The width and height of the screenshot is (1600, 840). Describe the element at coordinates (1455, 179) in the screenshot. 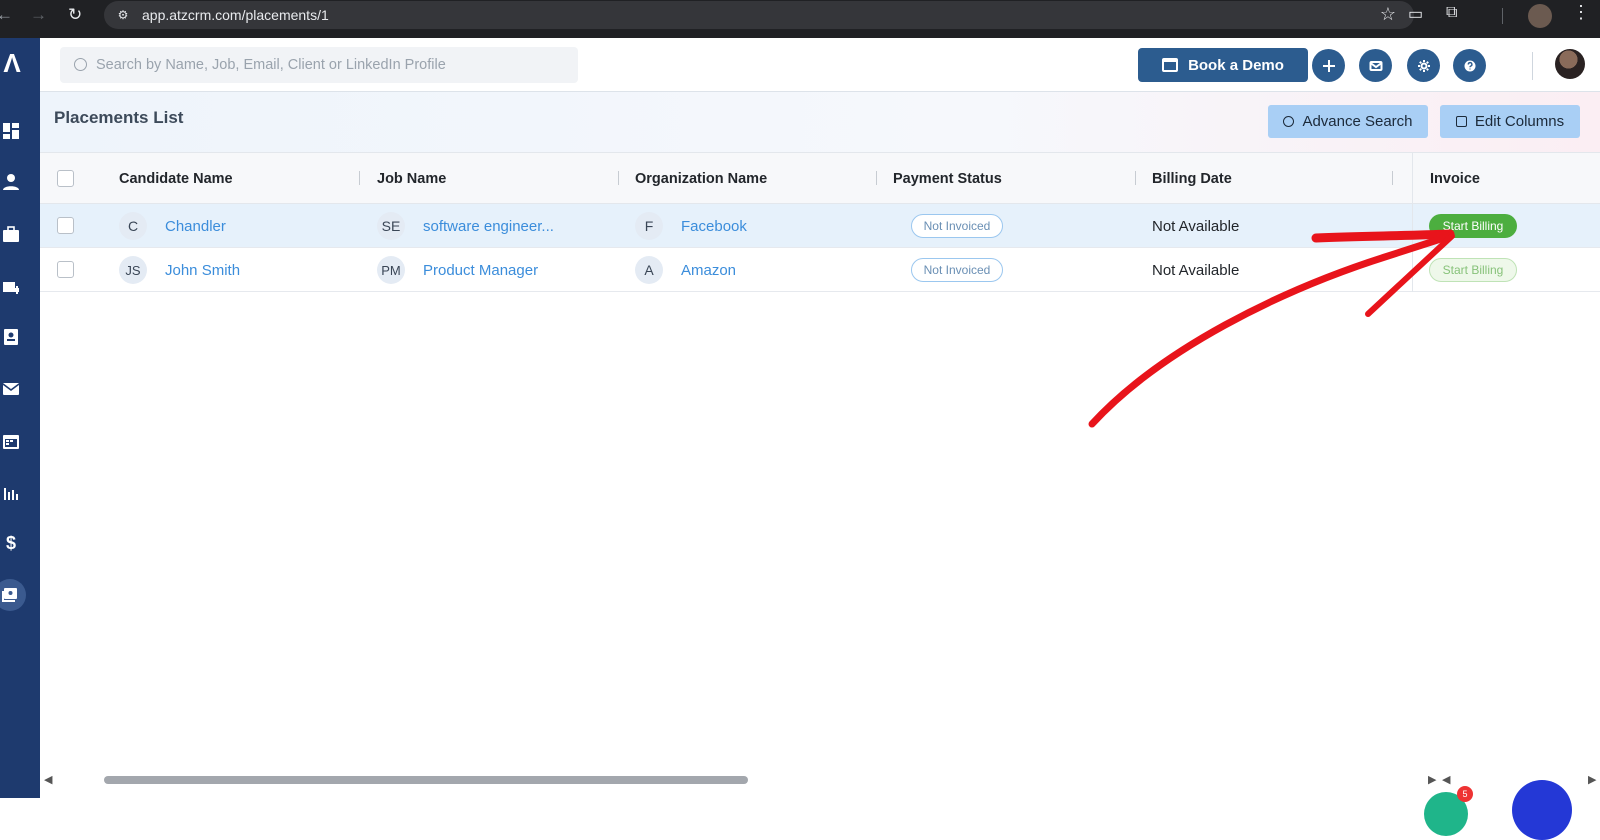

I see `column-header-invoice: Invoice` at that location.